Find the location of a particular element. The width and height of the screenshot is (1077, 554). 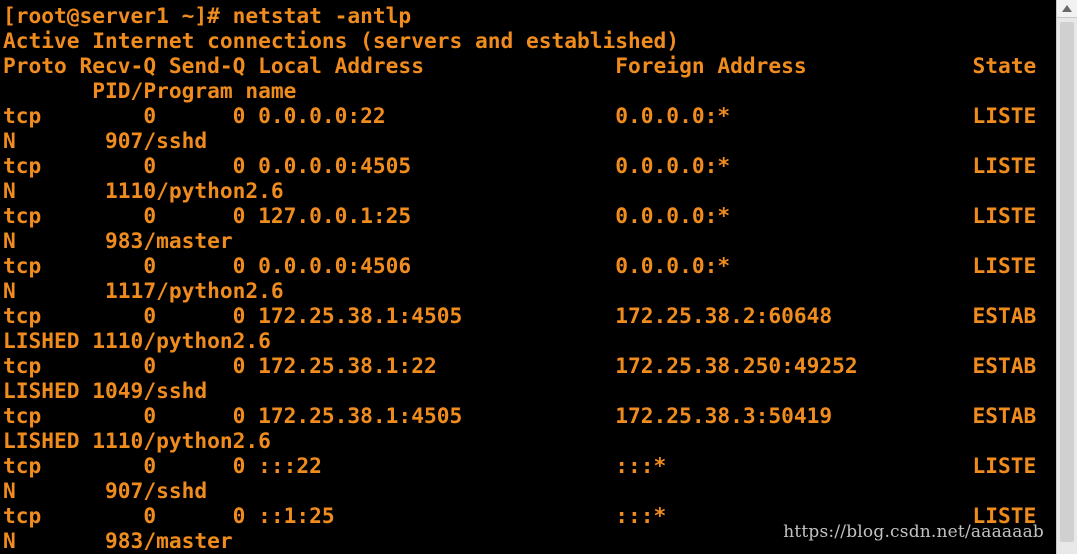

watermark-text: https://blog.csdn.net/aaaaaab is located at coordinates (913, 532).